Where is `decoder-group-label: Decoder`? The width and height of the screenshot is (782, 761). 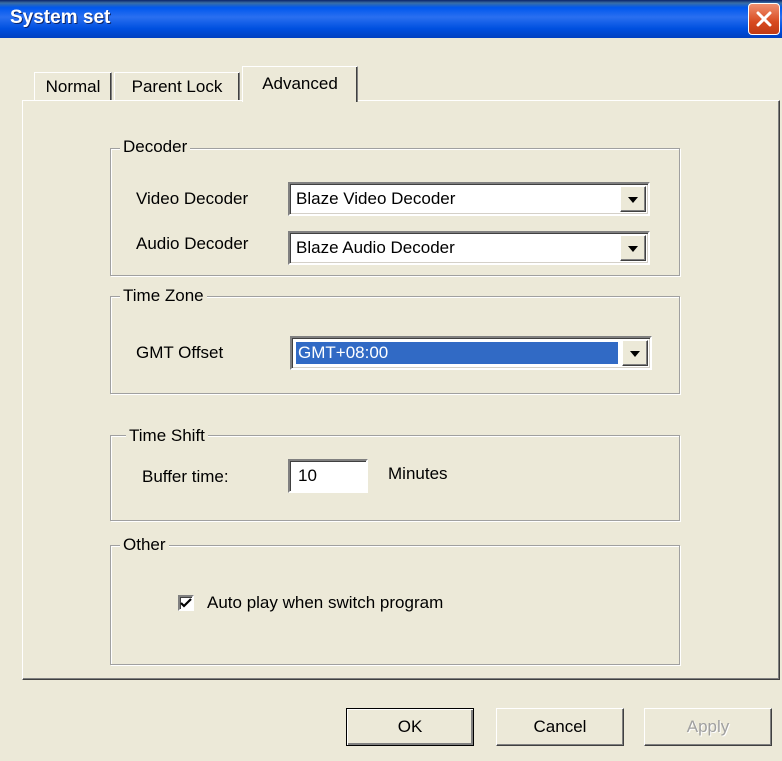 decoder-group-label: Decoder is located at coordinates (155, 147).